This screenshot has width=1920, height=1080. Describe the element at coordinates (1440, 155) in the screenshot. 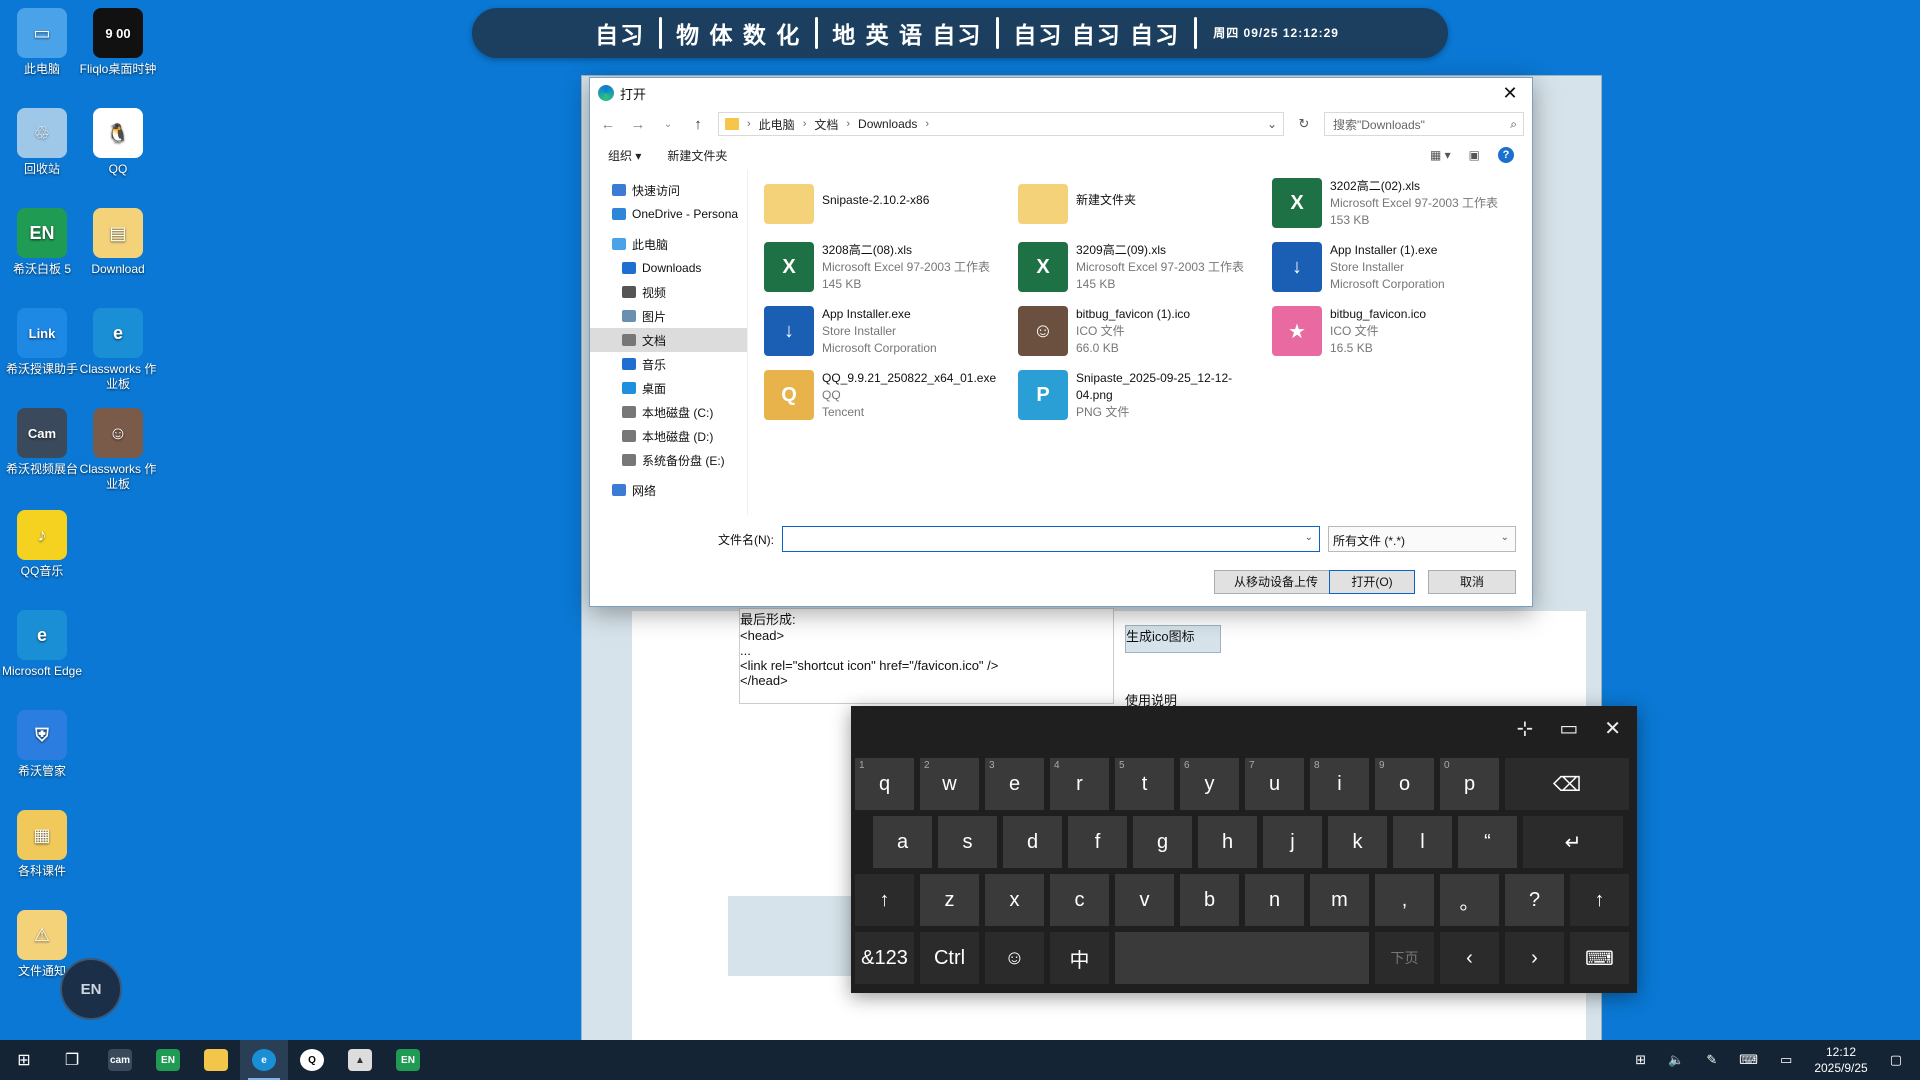

I see `view-options-icon: ▦ ▾` at that location.